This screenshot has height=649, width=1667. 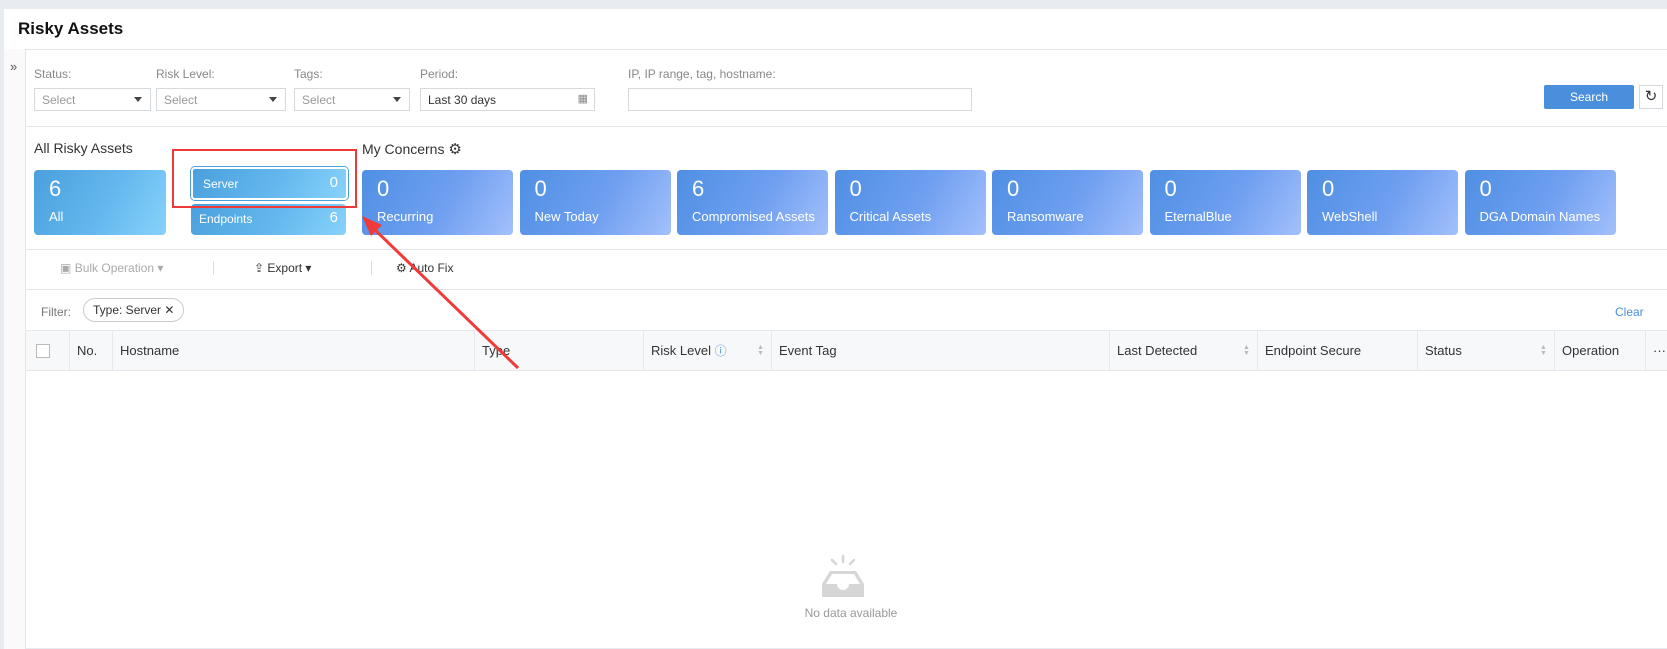 I want to click on column-label: Event Tag, so click(x=808, y=350).